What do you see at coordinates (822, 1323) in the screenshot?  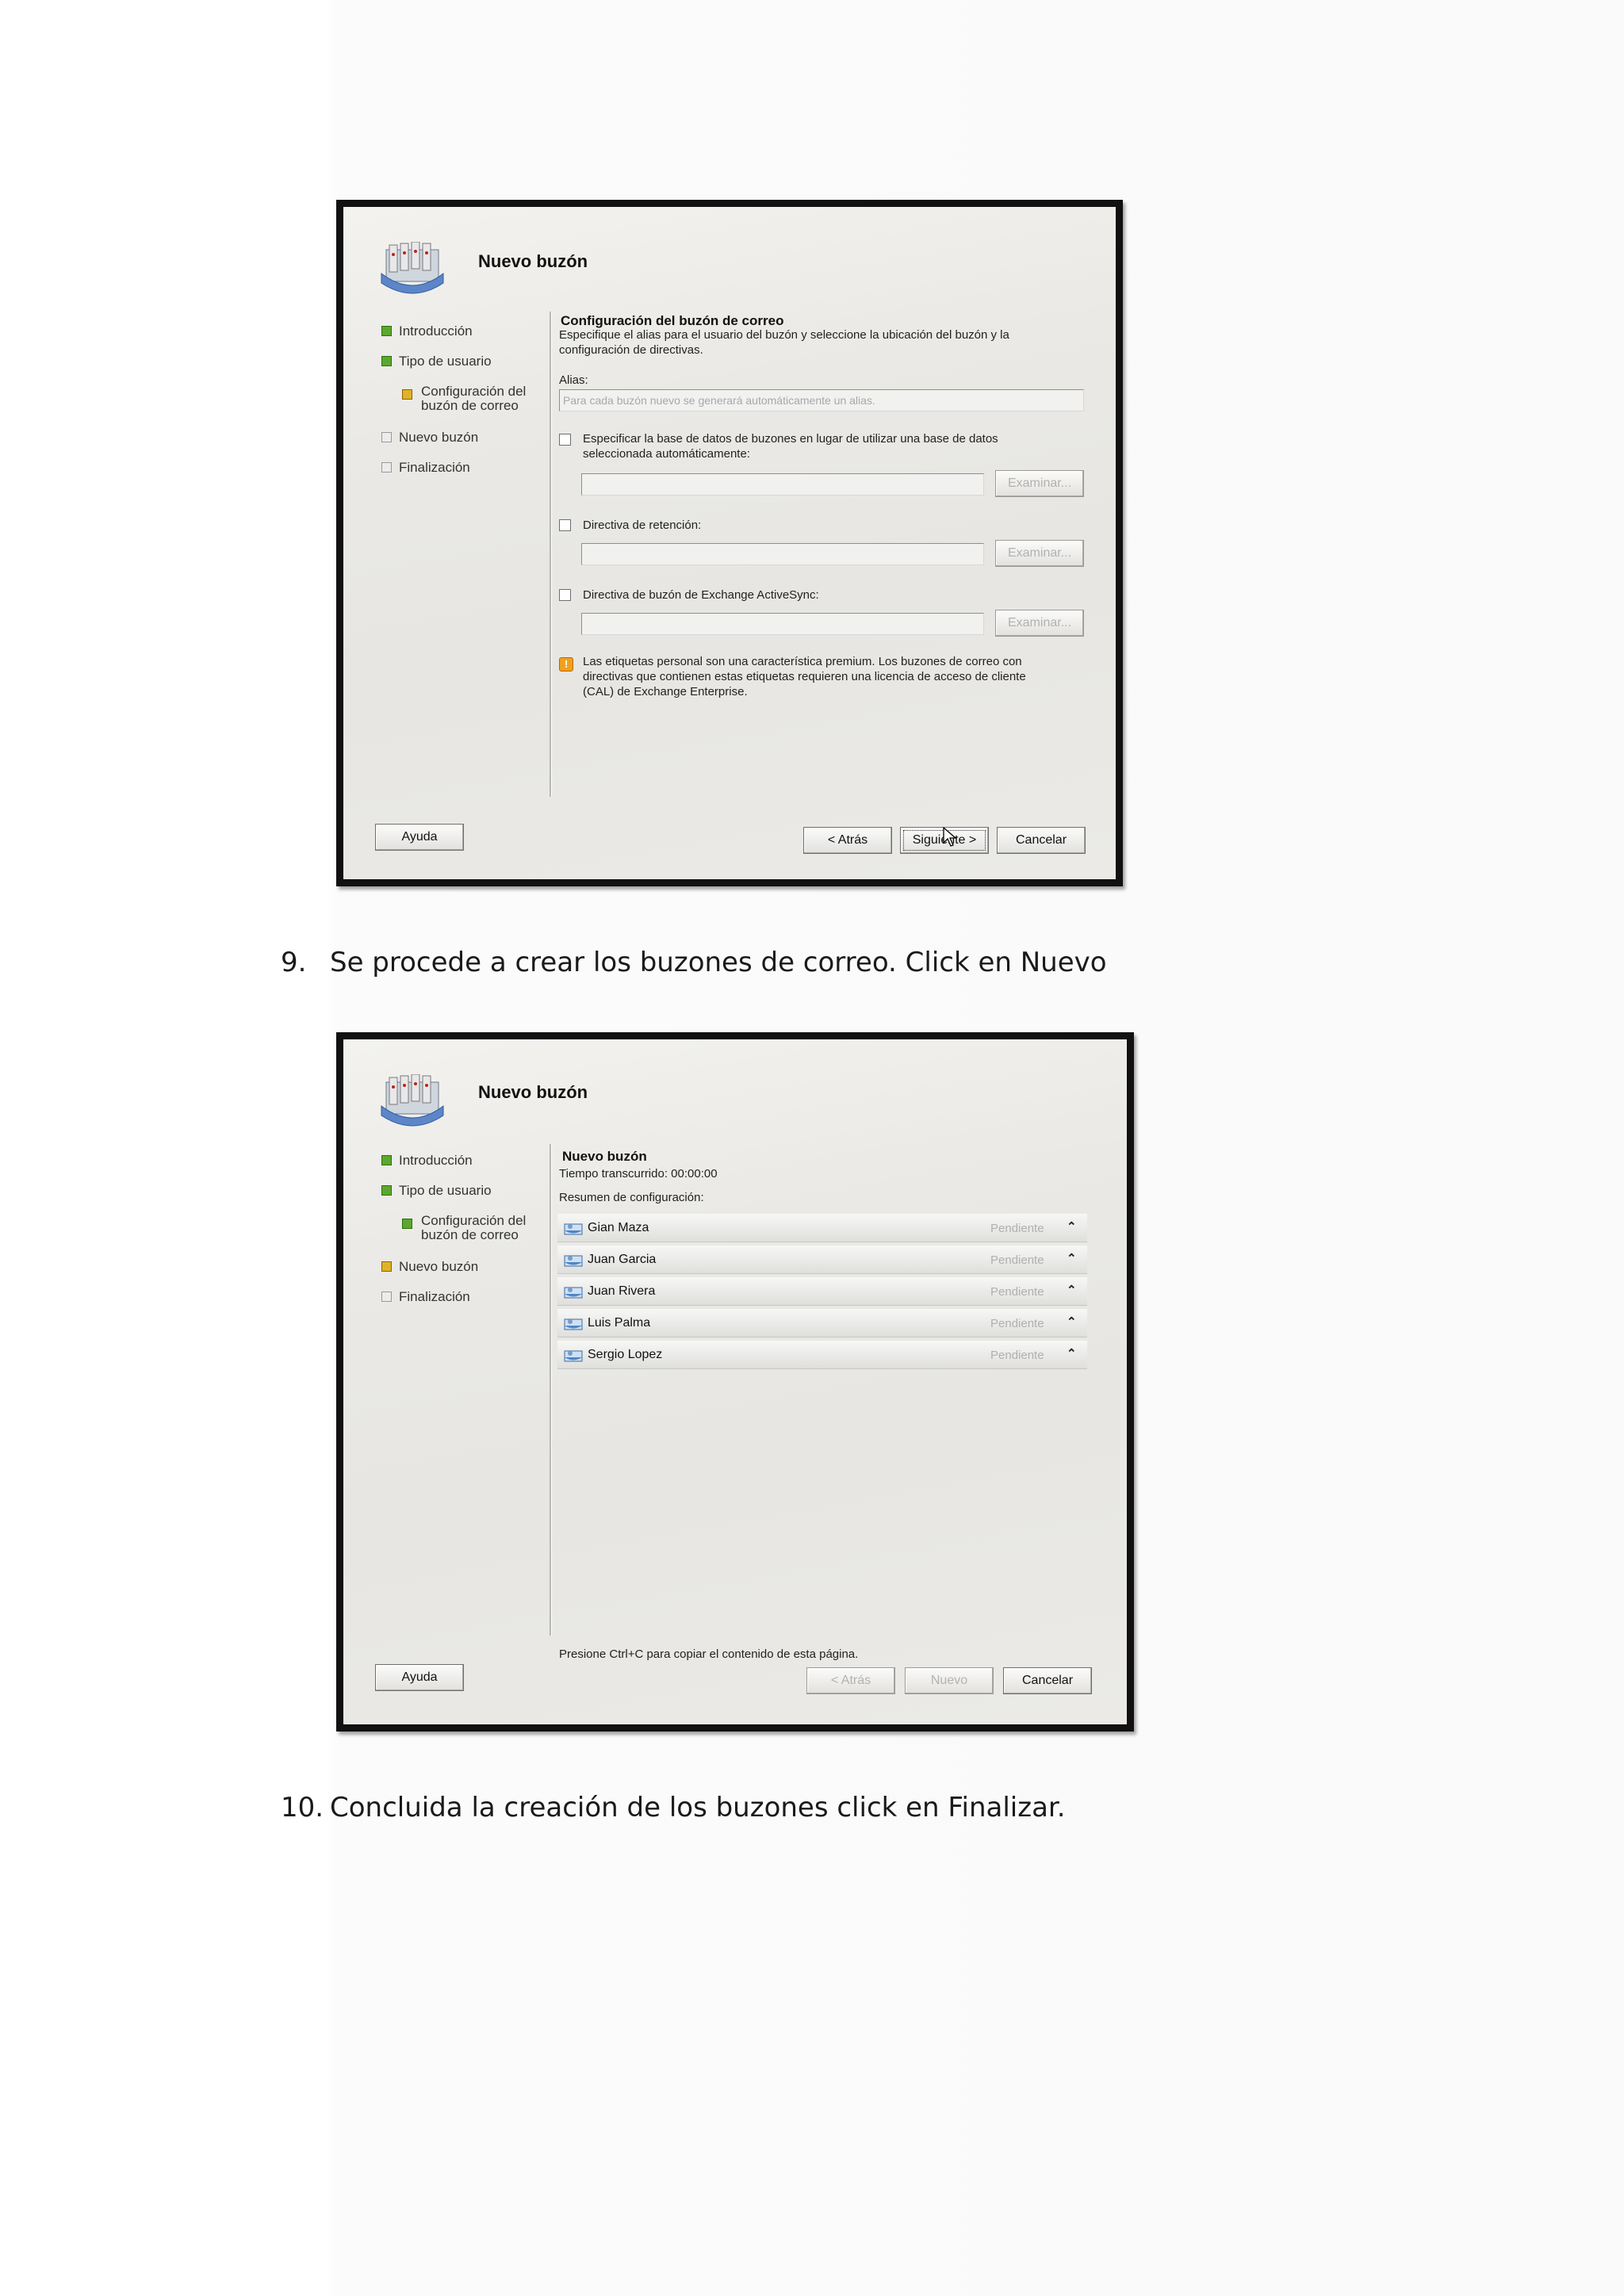 I see `mailbox-row: Luis Palma Pendiente ⌃` at bounding box center [822, 1323].